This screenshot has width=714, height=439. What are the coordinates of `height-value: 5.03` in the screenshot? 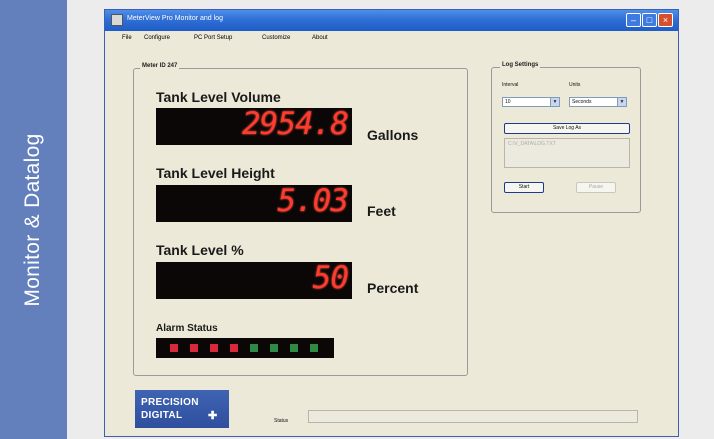 It's located at (313, 201).